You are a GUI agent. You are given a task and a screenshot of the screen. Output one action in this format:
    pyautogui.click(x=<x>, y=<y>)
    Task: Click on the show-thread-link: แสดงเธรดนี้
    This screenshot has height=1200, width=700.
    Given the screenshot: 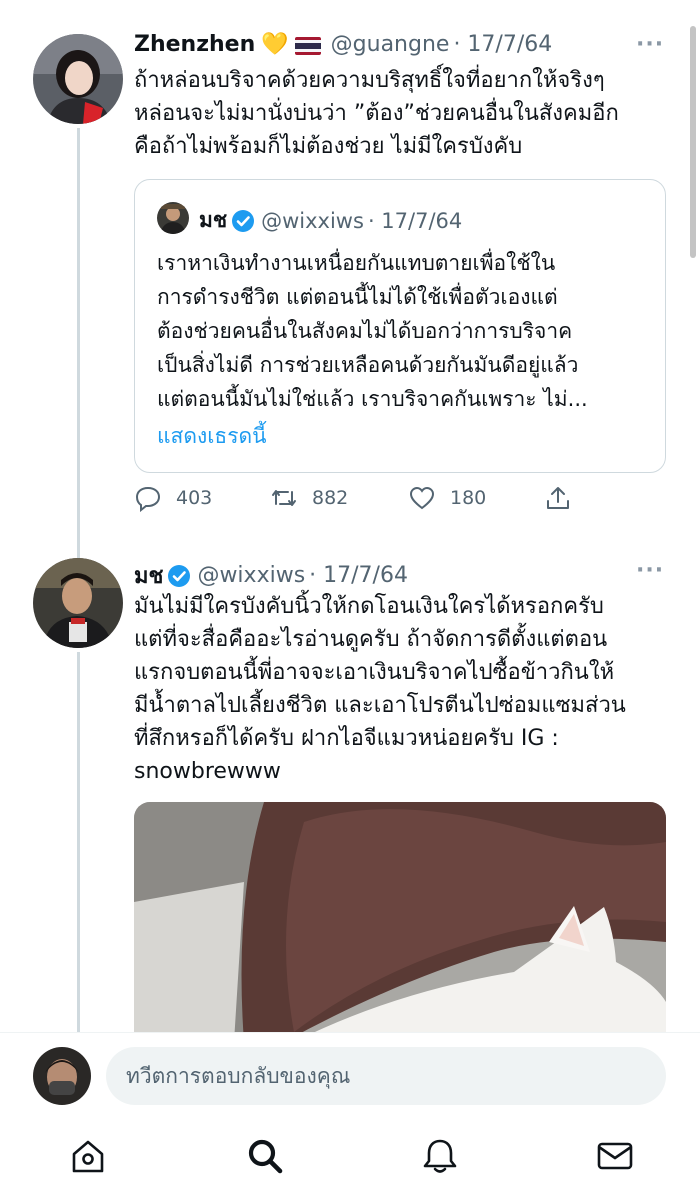 What is the action you would take?
    pyautogui.click(x=212, y=436)
    